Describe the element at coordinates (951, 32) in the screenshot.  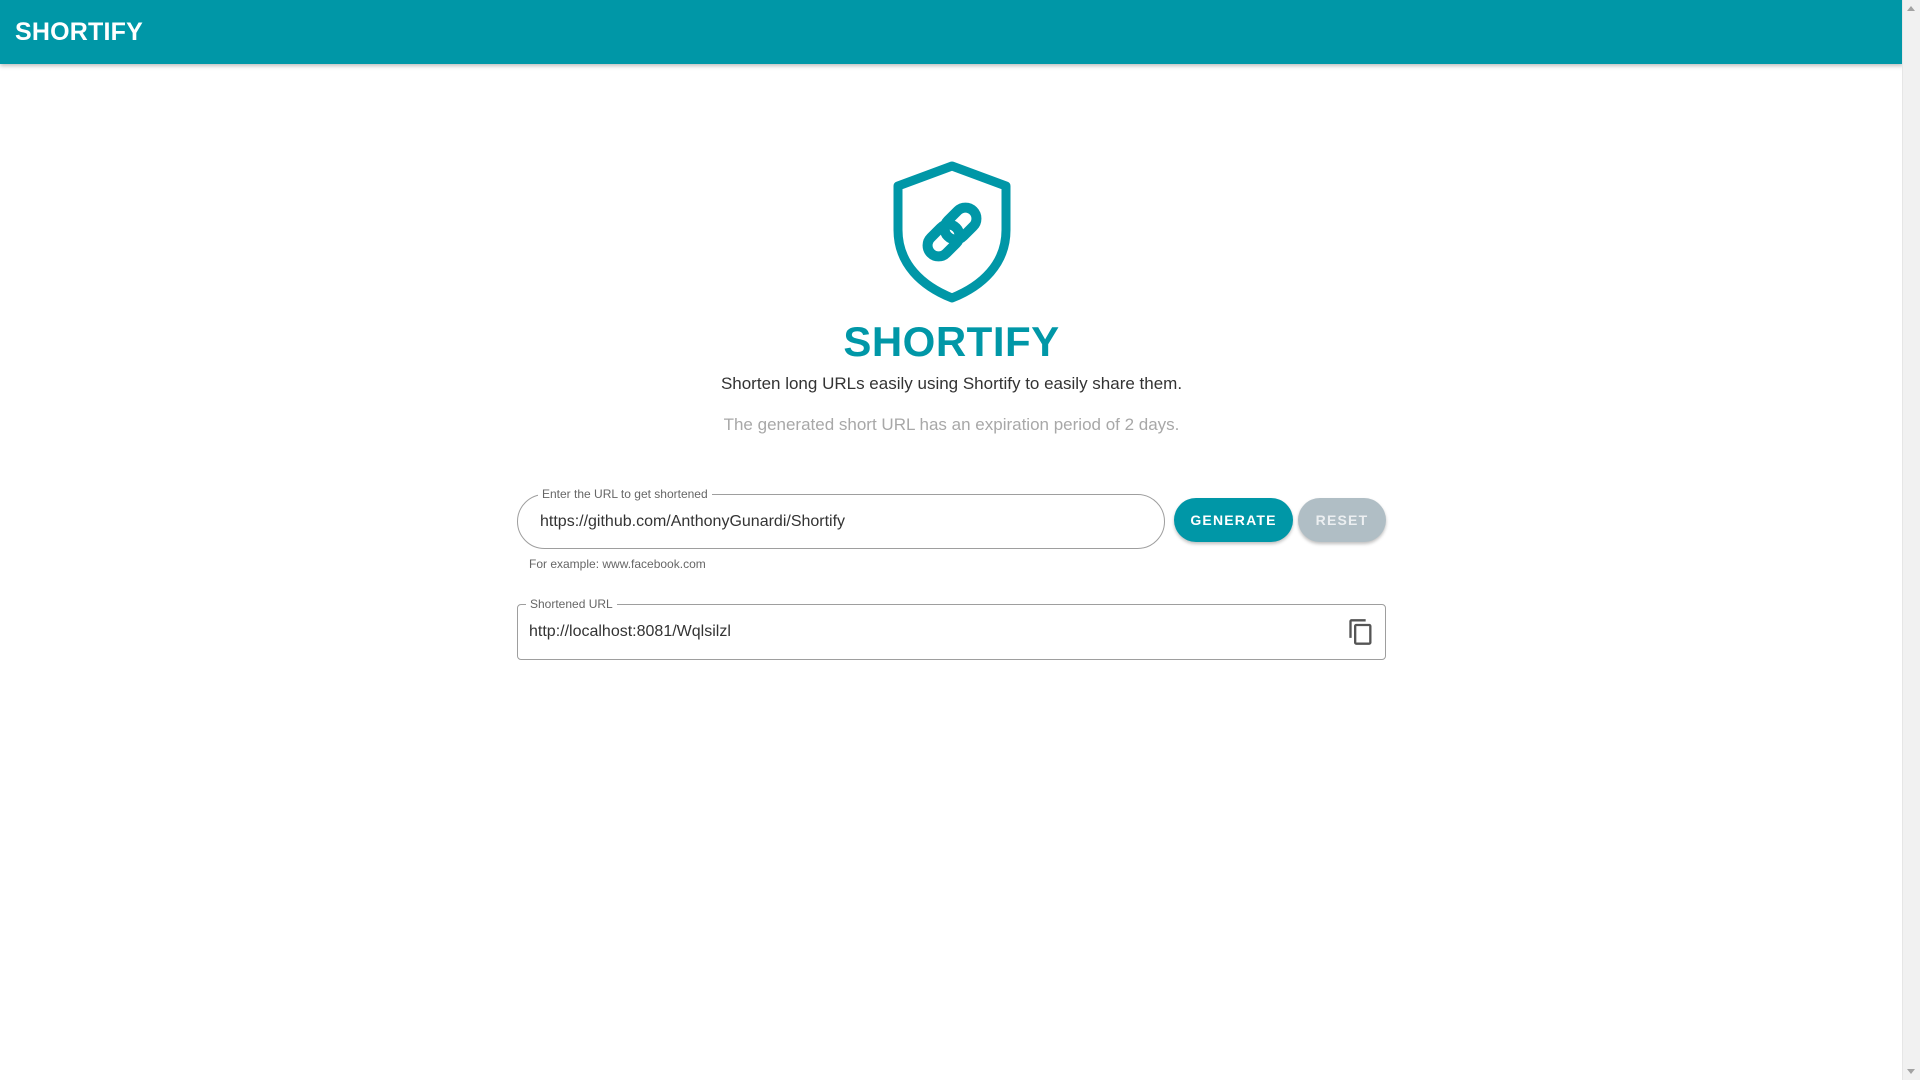
I see `app-bar: SHORTIFY` at that location.